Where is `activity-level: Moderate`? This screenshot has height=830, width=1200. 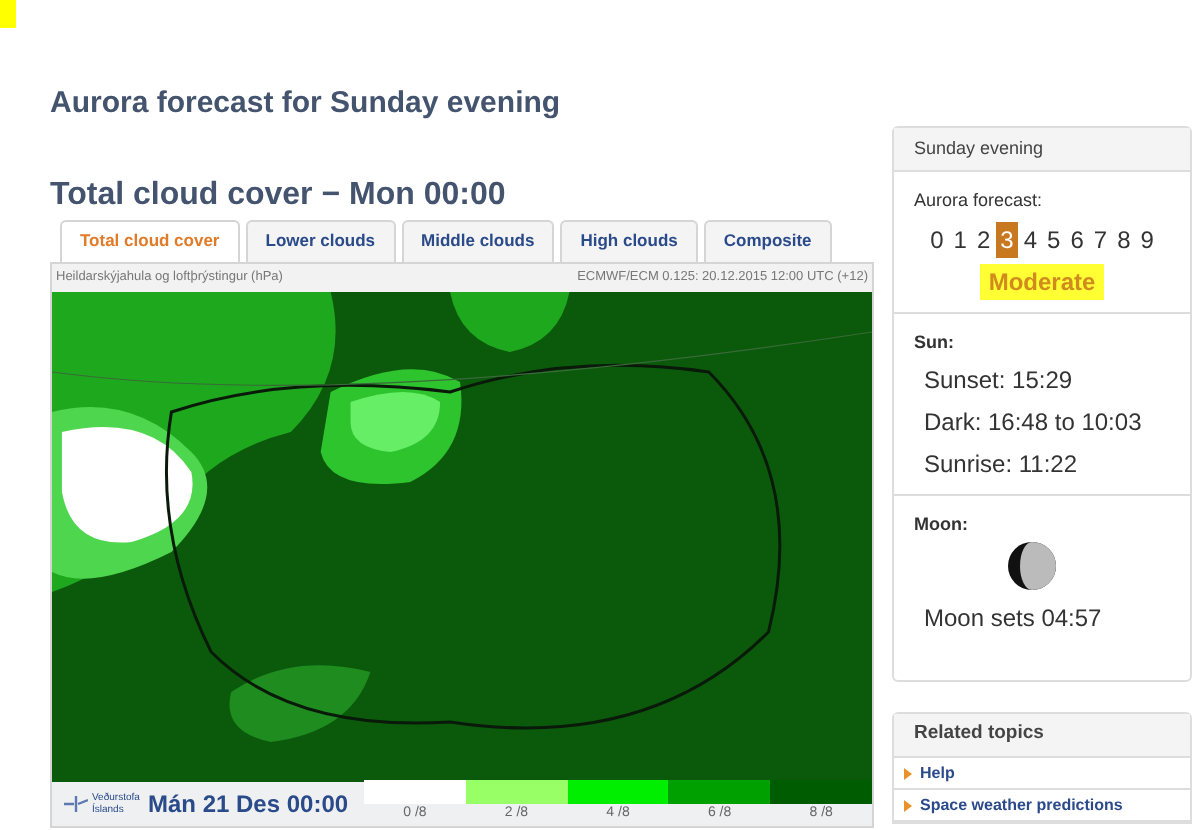 activity-level: Moderate is located at coordinates (1042, 281).